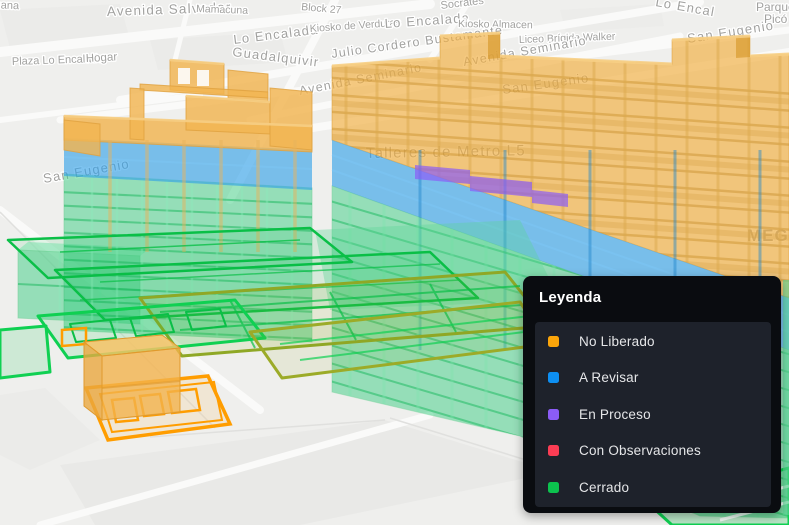  I want to click on map-label: Picó, so click(776, 19).